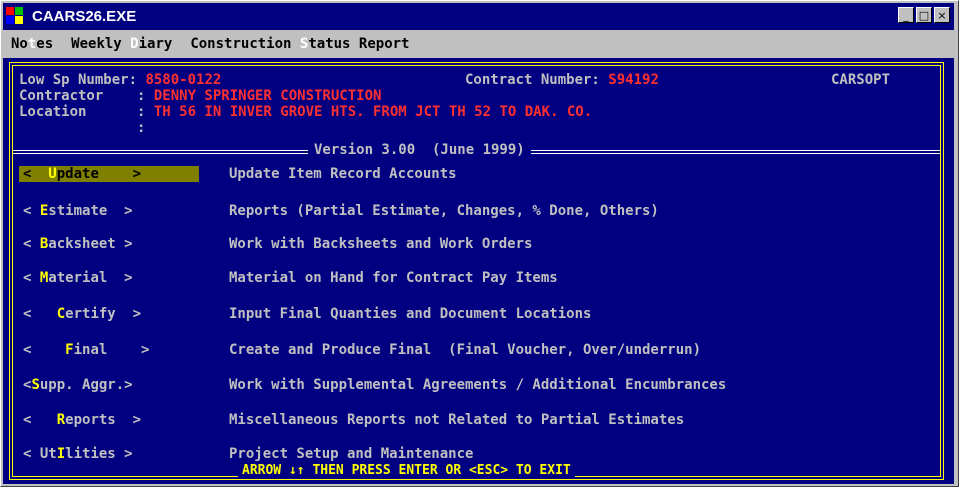 The width and height of the screenshot is (959, 487). I want to click on menu-option-update: < Update > Update Item Record Accounts, so click(238, 174).